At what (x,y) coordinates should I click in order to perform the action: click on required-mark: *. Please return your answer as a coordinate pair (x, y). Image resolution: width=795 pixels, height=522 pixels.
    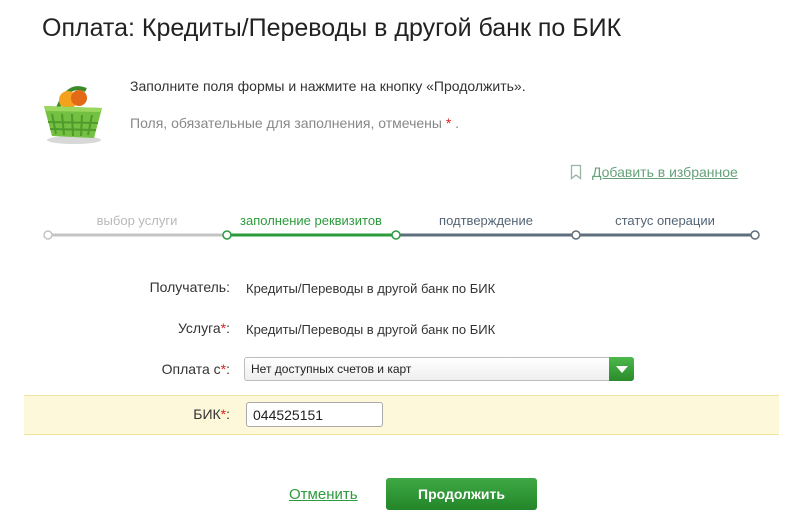
    Looking at the image, I should click on (448, 123).